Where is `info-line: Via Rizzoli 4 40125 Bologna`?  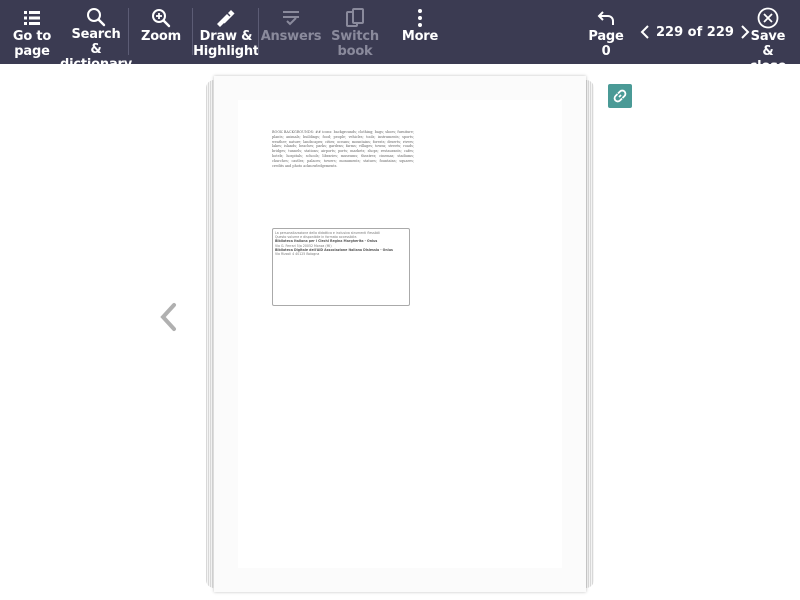 info-line: Via Rizzoli 4 40125 Bologna is located at coordinates (297, 254).